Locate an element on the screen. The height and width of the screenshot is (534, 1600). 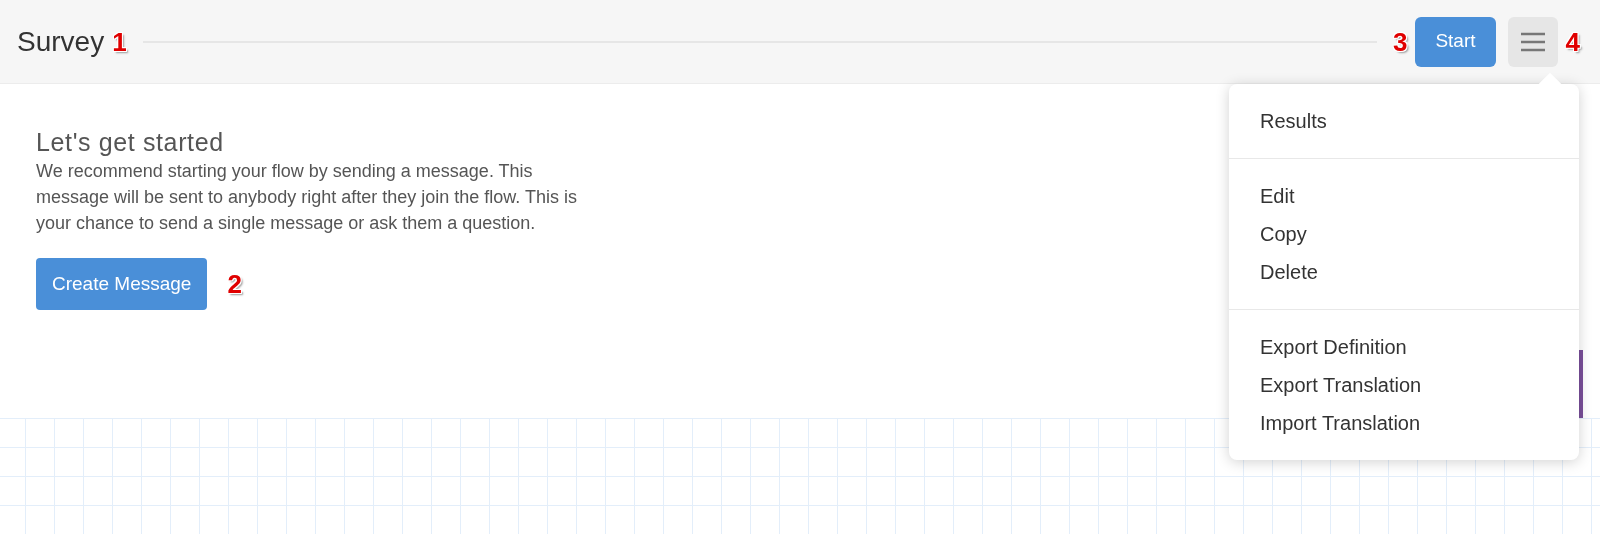
section-heading: Let's get started is located at coordinates (130, 142).